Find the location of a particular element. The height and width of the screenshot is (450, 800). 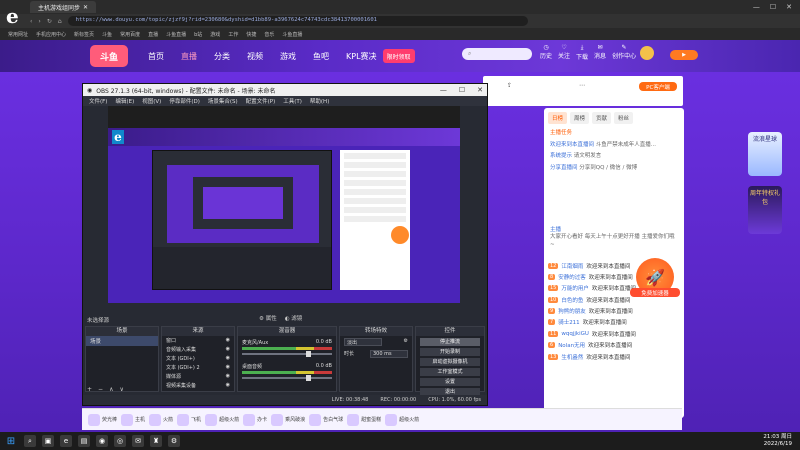

tab-daily: 日榜 is located at coordinates (558, 118).